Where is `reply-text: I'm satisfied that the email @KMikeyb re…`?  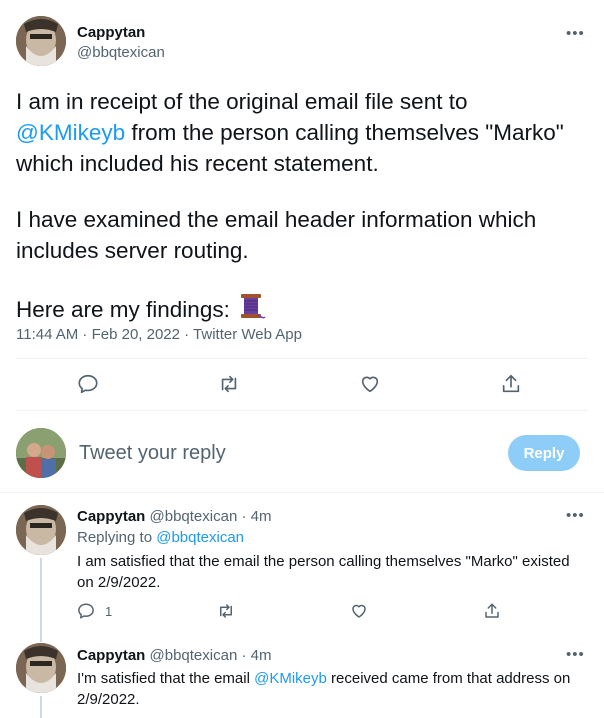
reply-text: I'm satisfied that the email @KMikeyb re… is located at coordinates (332, 689).